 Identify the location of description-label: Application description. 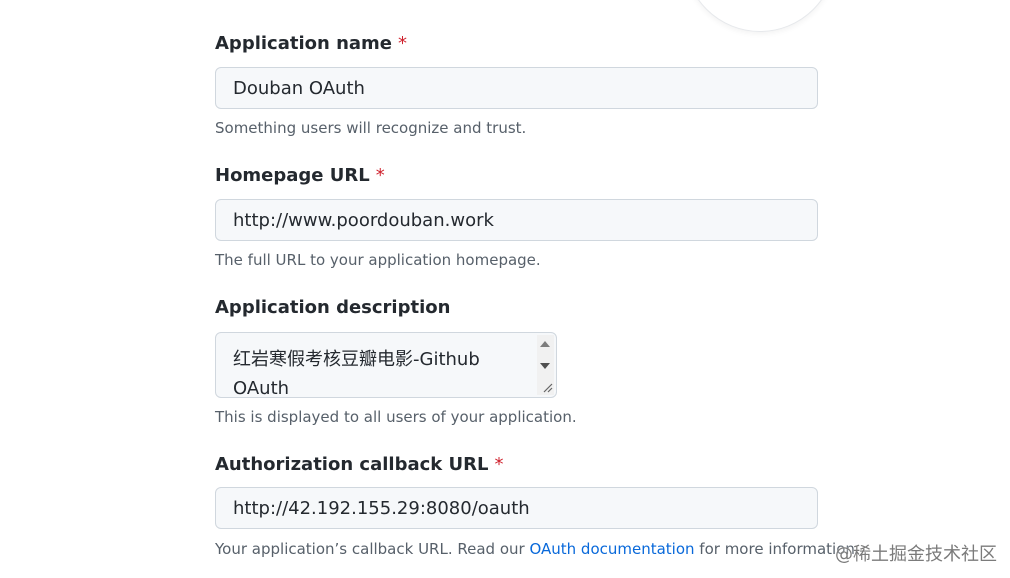
(332, 307).